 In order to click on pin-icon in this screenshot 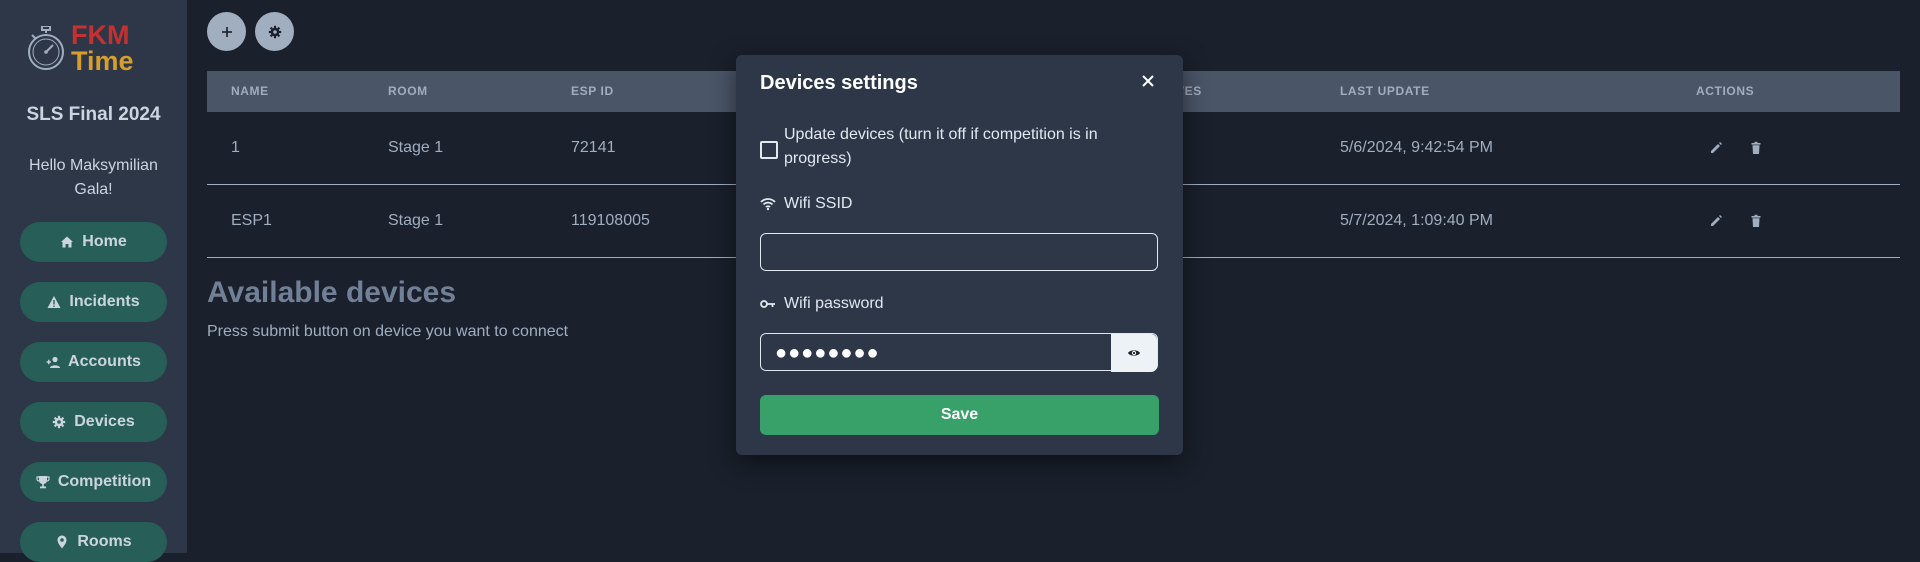, I will do `click(62, 542)`.